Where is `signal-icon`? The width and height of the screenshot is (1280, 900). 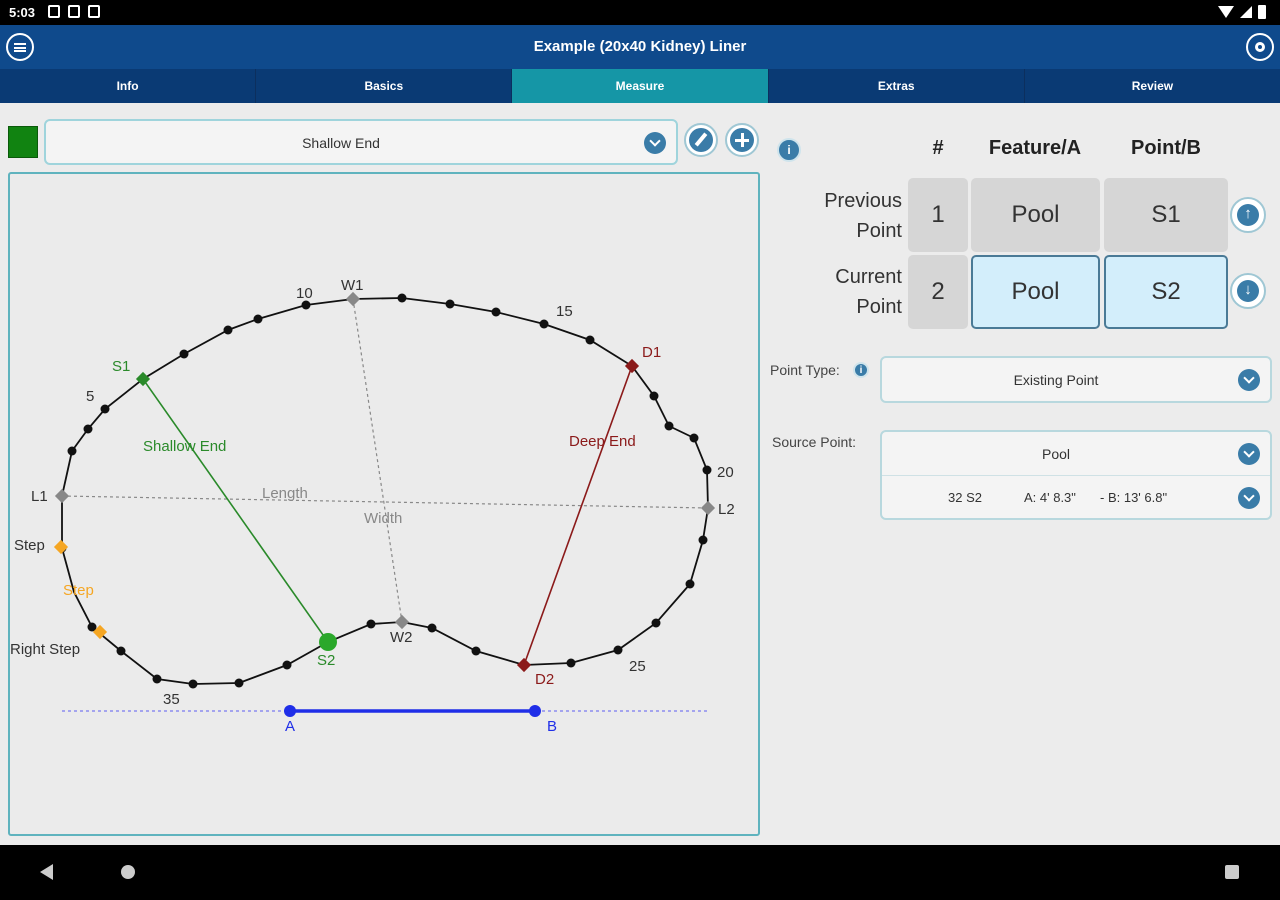
signal-icon is located at coordinates (1246, 12).